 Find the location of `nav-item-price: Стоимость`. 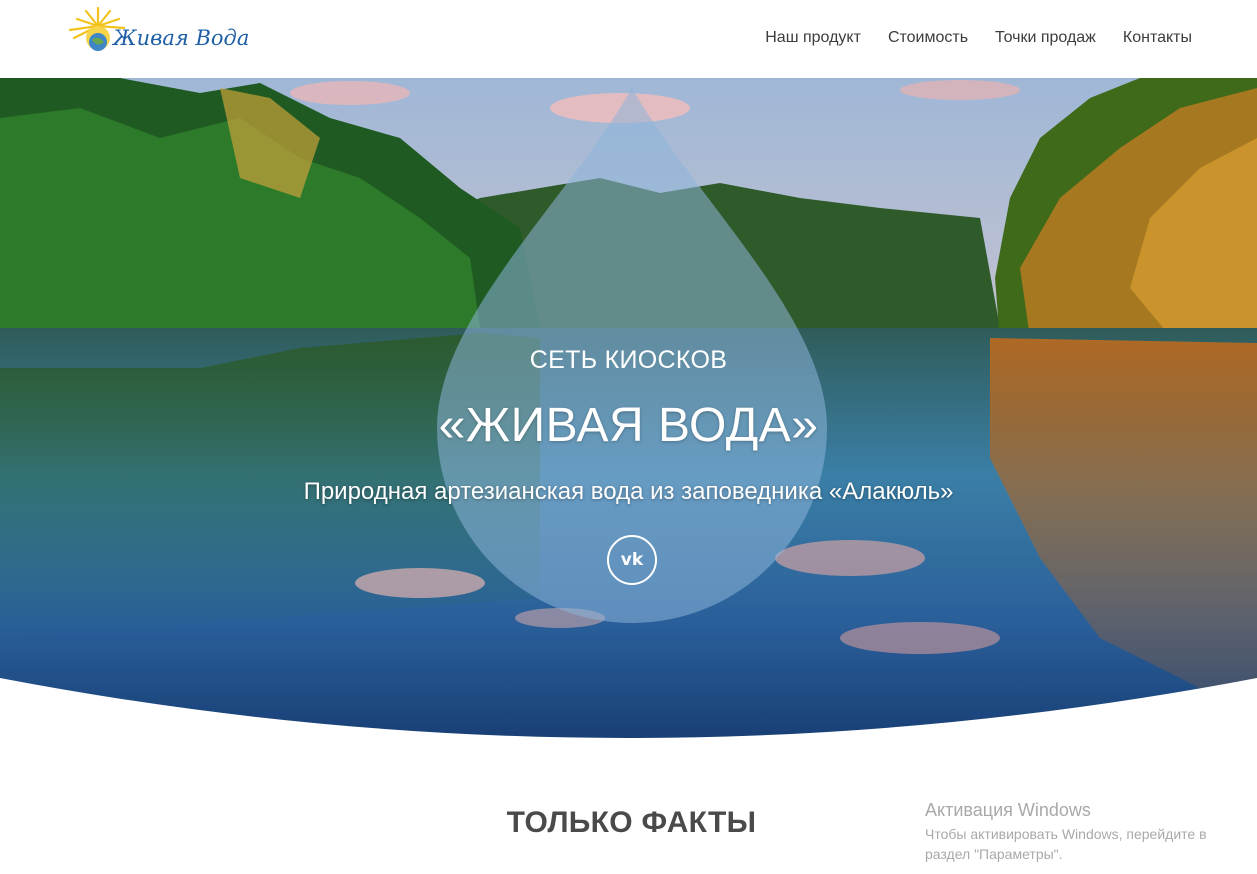

nav-item-price: Стоимость is located at coordinates (928, 38).